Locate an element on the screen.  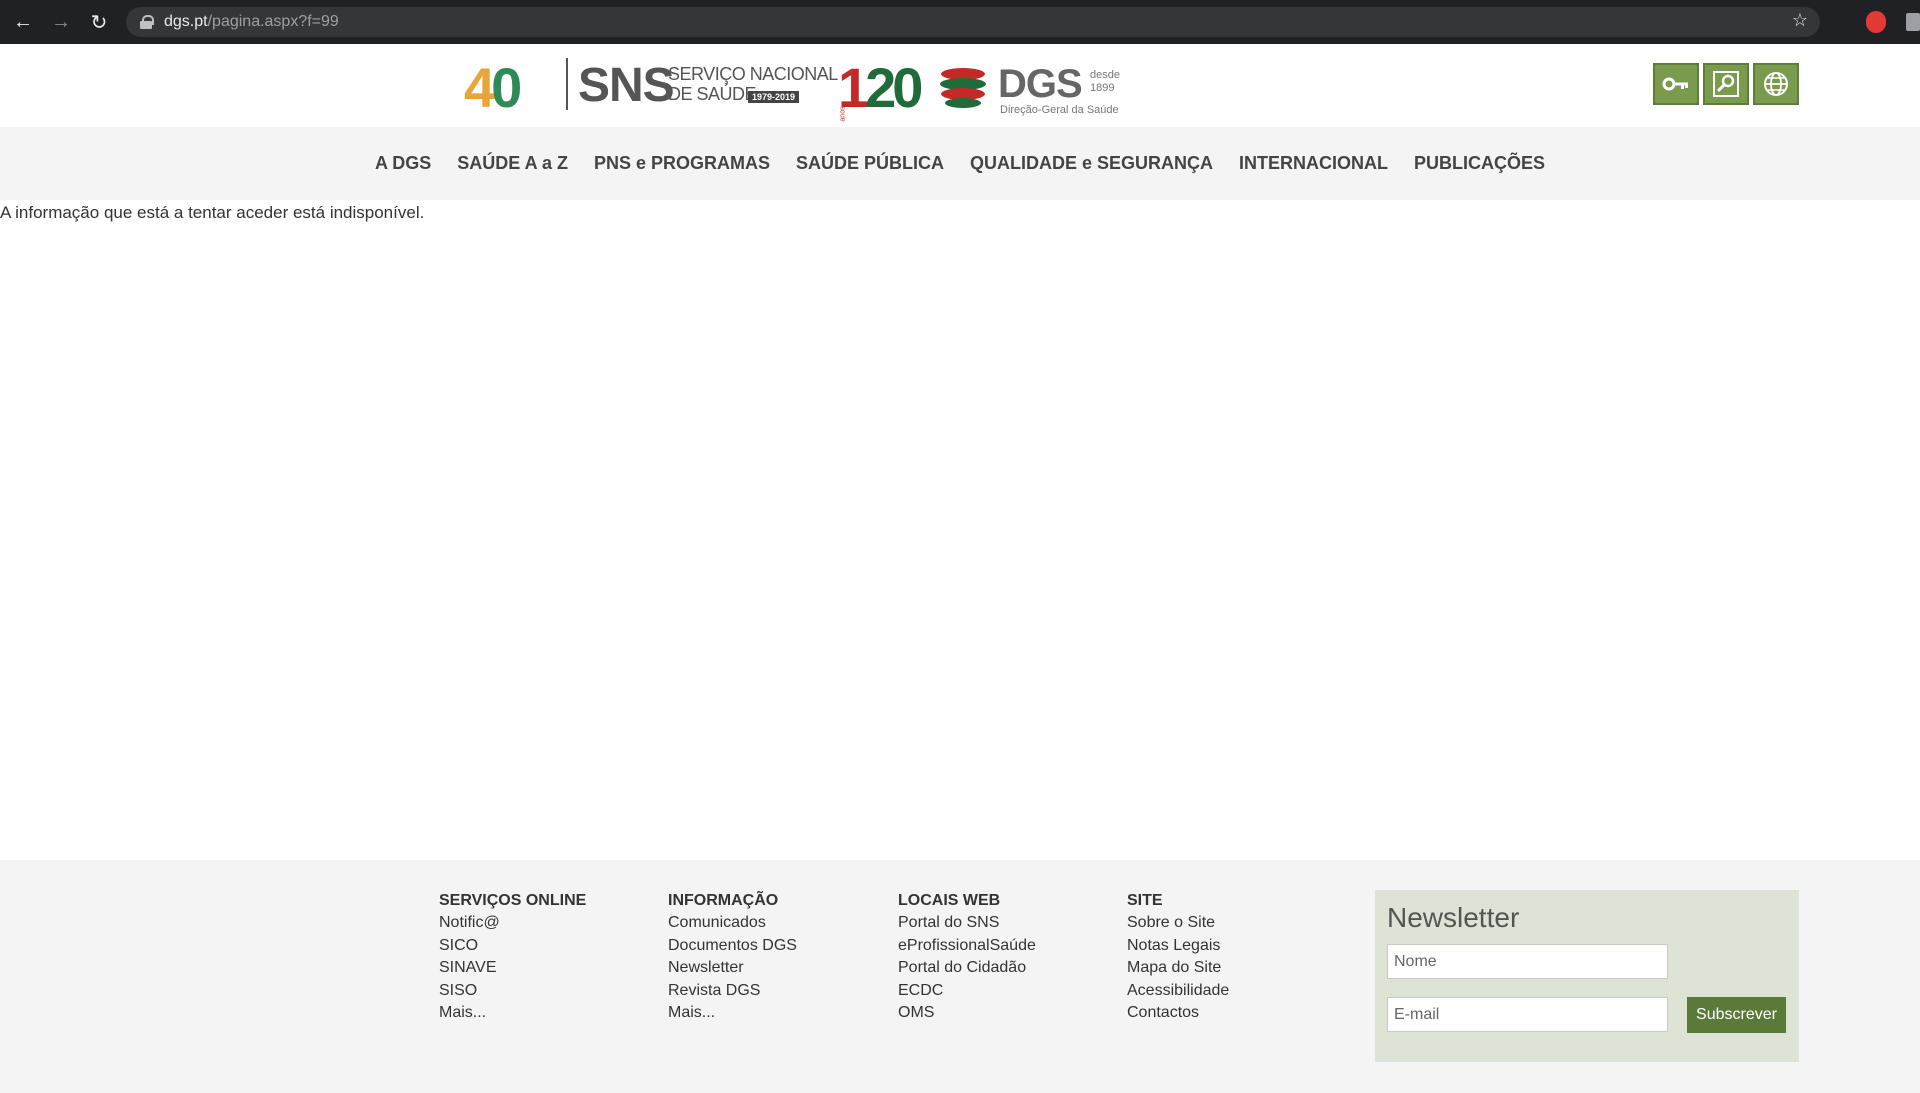
newsletter-title: Newsletter is located at coordinates (1453, 917).